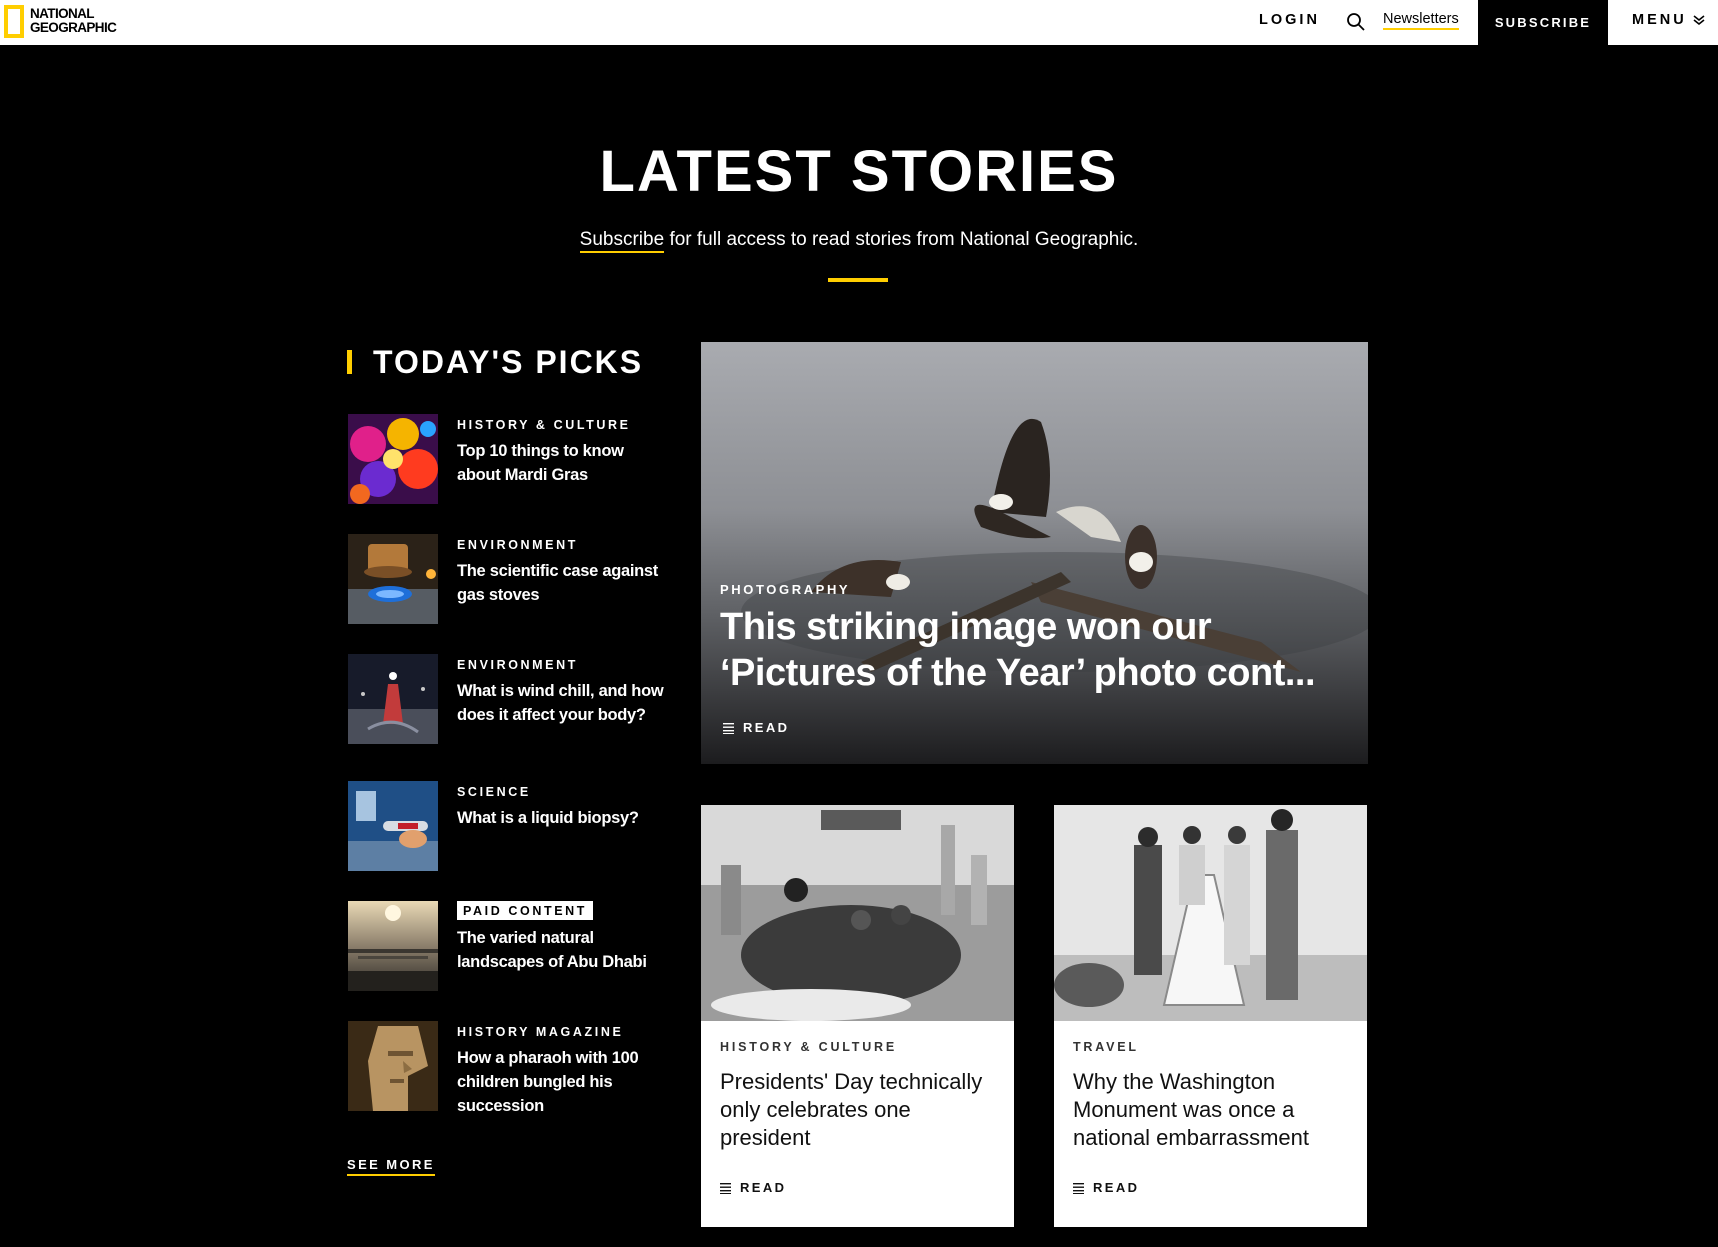  What do you see at coordinates (1356, 22) in the screenshot?
I see `search-icon` at bounding box center [1356, 22].